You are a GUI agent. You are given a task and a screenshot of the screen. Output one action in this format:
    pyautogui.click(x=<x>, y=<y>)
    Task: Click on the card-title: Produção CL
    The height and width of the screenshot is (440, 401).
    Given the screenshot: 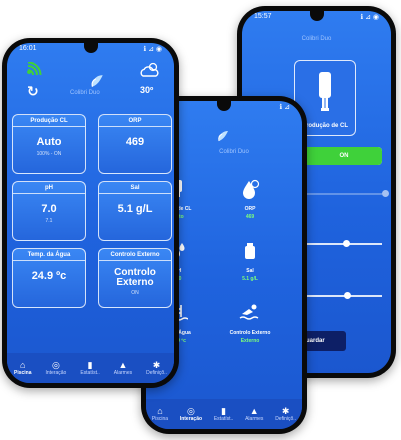 What is the action you would take?
    pyautogui.click(x=49, y=121)
    